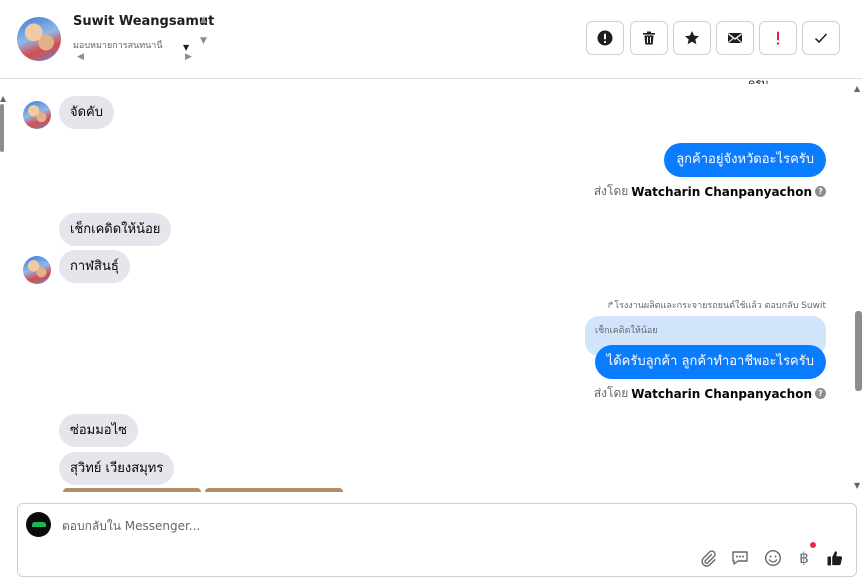  I want to click on contact-avatar, so click(39, 39).